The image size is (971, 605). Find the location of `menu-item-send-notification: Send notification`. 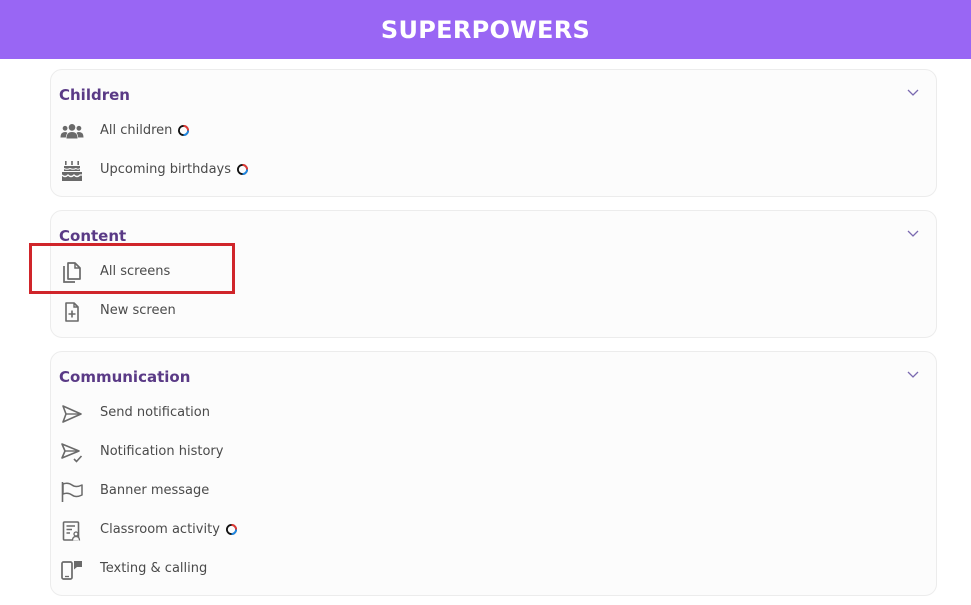

menu-item-send-notification: Send notification is located at coordinates (494, 413).